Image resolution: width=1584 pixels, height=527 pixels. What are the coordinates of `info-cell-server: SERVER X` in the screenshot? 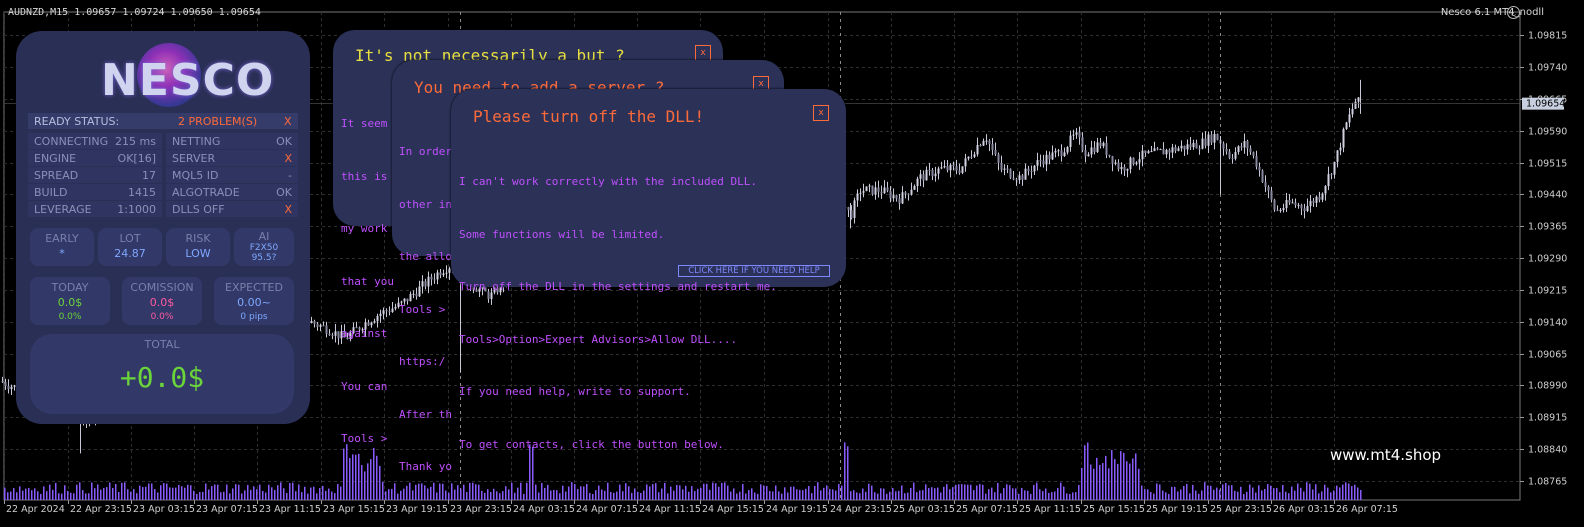 It's located at (232, 158).